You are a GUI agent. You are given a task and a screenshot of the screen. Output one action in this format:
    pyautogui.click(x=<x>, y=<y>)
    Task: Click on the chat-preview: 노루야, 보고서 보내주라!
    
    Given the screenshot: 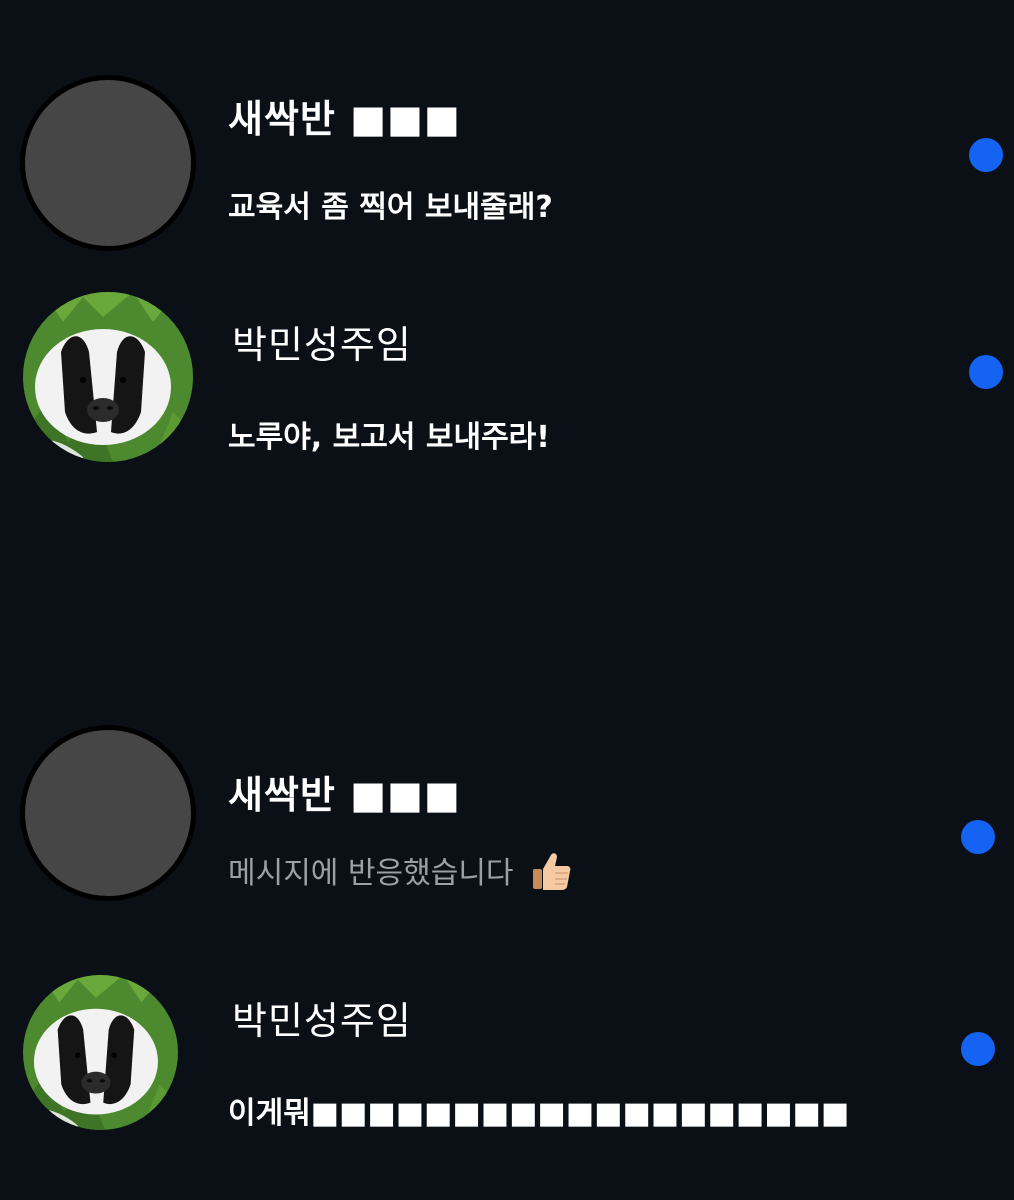 What is the action you would take?
    pyautogui.click(x=389, y=437)
    